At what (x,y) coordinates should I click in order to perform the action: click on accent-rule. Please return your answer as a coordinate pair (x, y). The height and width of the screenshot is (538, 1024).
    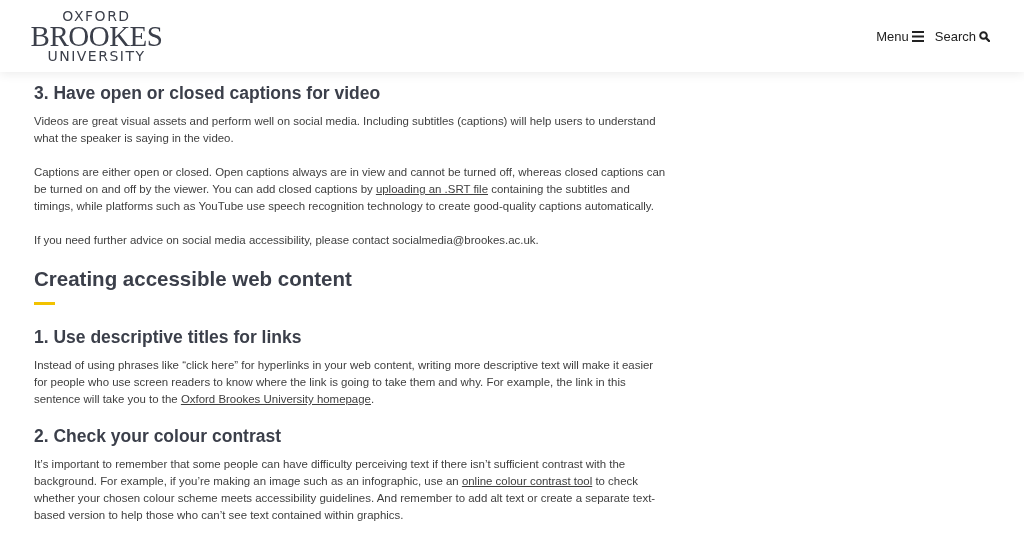
    Looking at the image, I should click on (44, 303).